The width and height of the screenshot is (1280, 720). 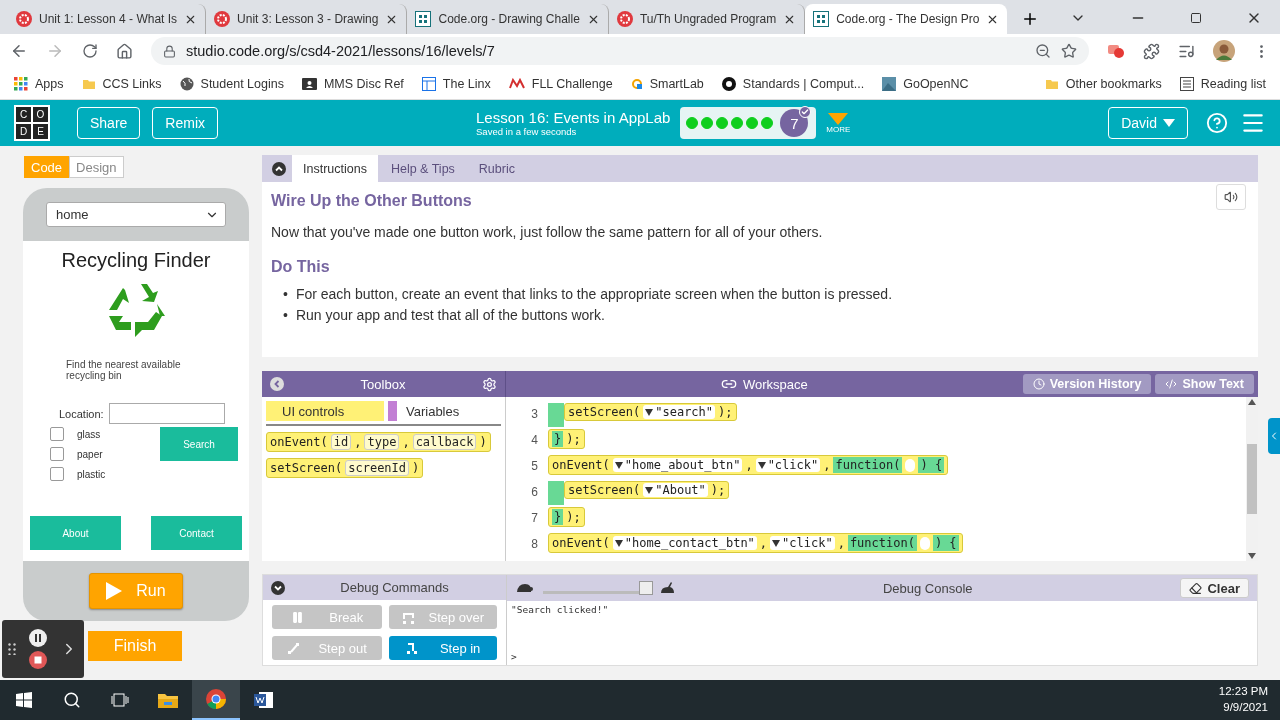 What do you see at coordinates (925, 83) in the screenshot?
I see `bookmark-link: GoOpenNC` at bounding box center [925, 83].